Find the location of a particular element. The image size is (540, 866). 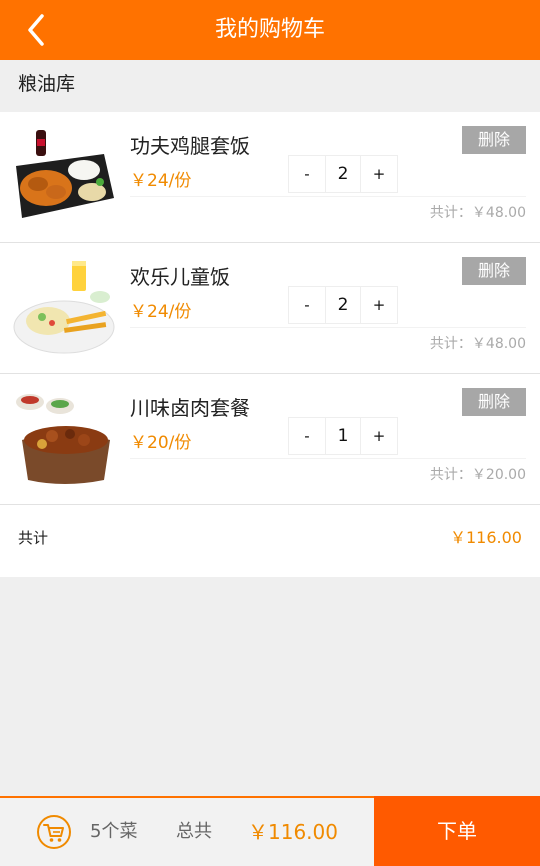

footer-total-amount: ￥116.00 is located at coordinates (293, 832).